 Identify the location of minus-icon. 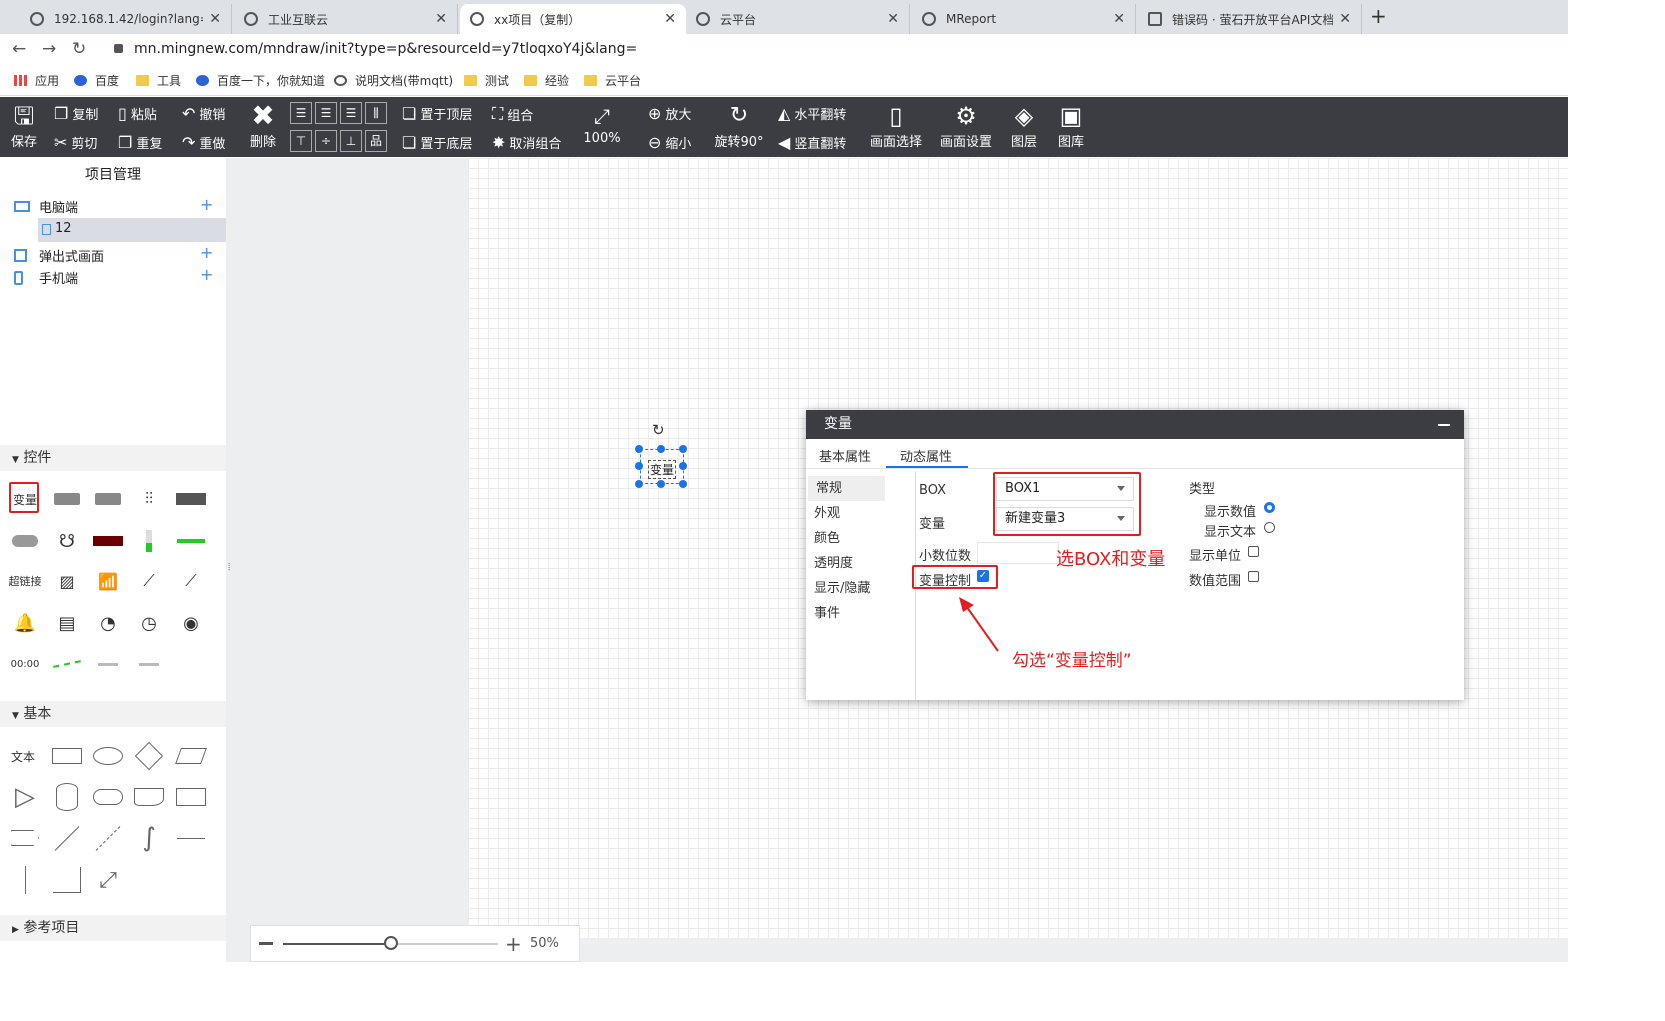
(266, 943).